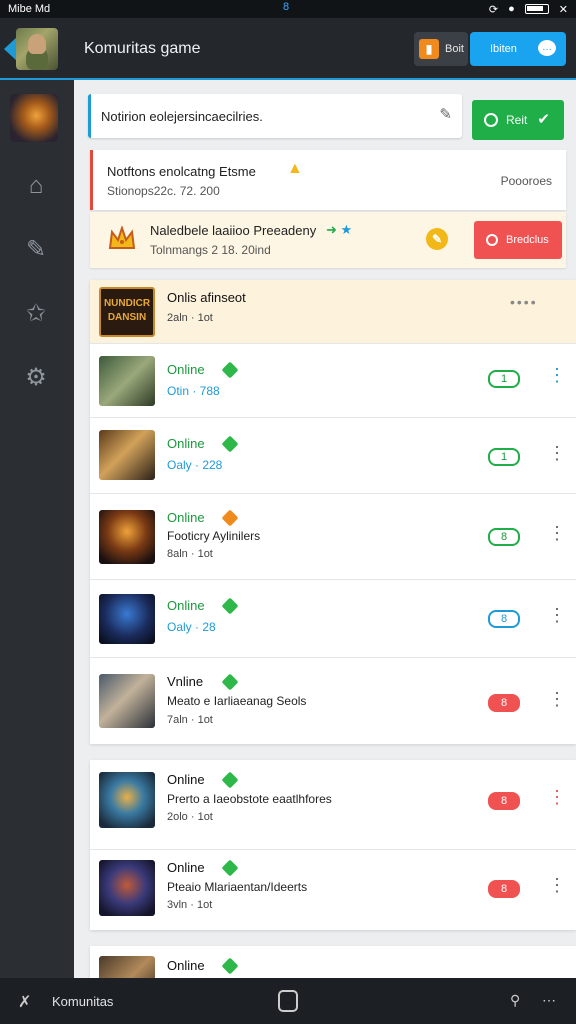 This screenshot has height=1024, width=576. I want to click on rotate-icon: ⟳, so click(493, 9).